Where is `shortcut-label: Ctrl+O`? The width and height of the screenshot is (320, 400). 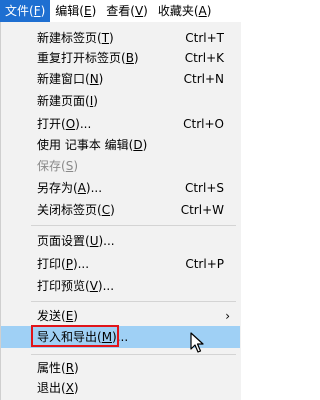
shortcut-label: Ctrl+O is located at coordinates (203, 124).